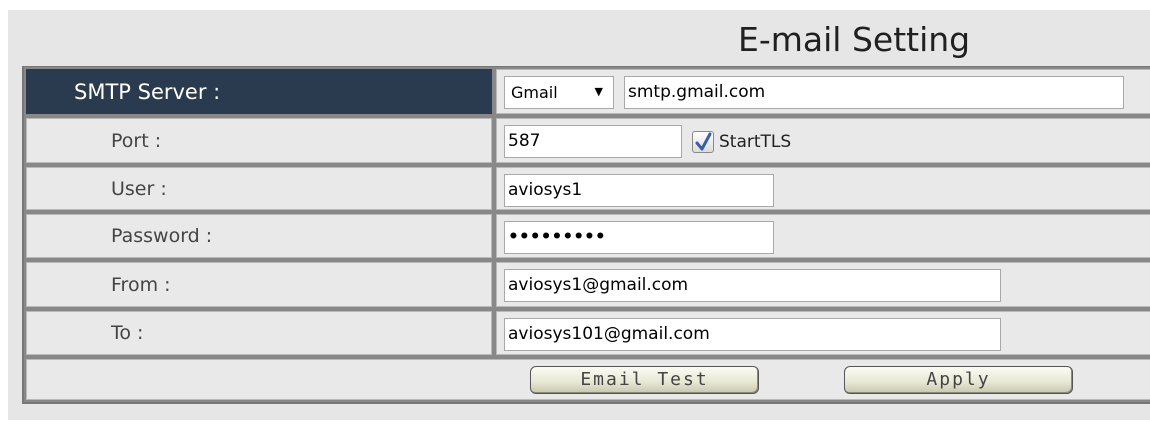 The image size is (1150, 430). Describe the element at coordinates (593, 141) in the screenshot. I see `port-input: 587` at that location.